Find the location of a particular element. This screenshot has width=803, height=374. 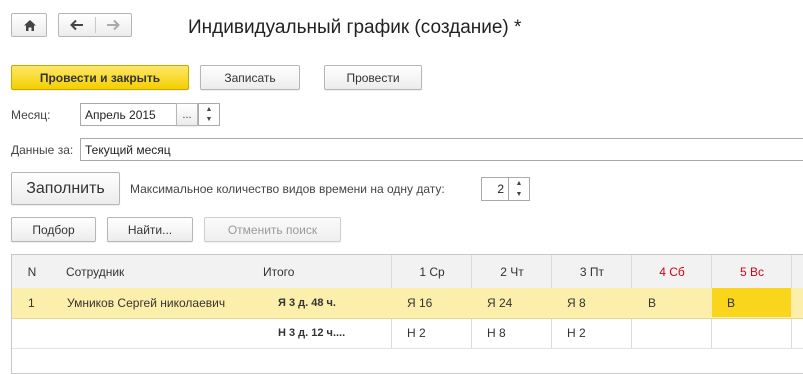

employee-name: Умников Сергей николаевич is located at coordinates (164, 302).